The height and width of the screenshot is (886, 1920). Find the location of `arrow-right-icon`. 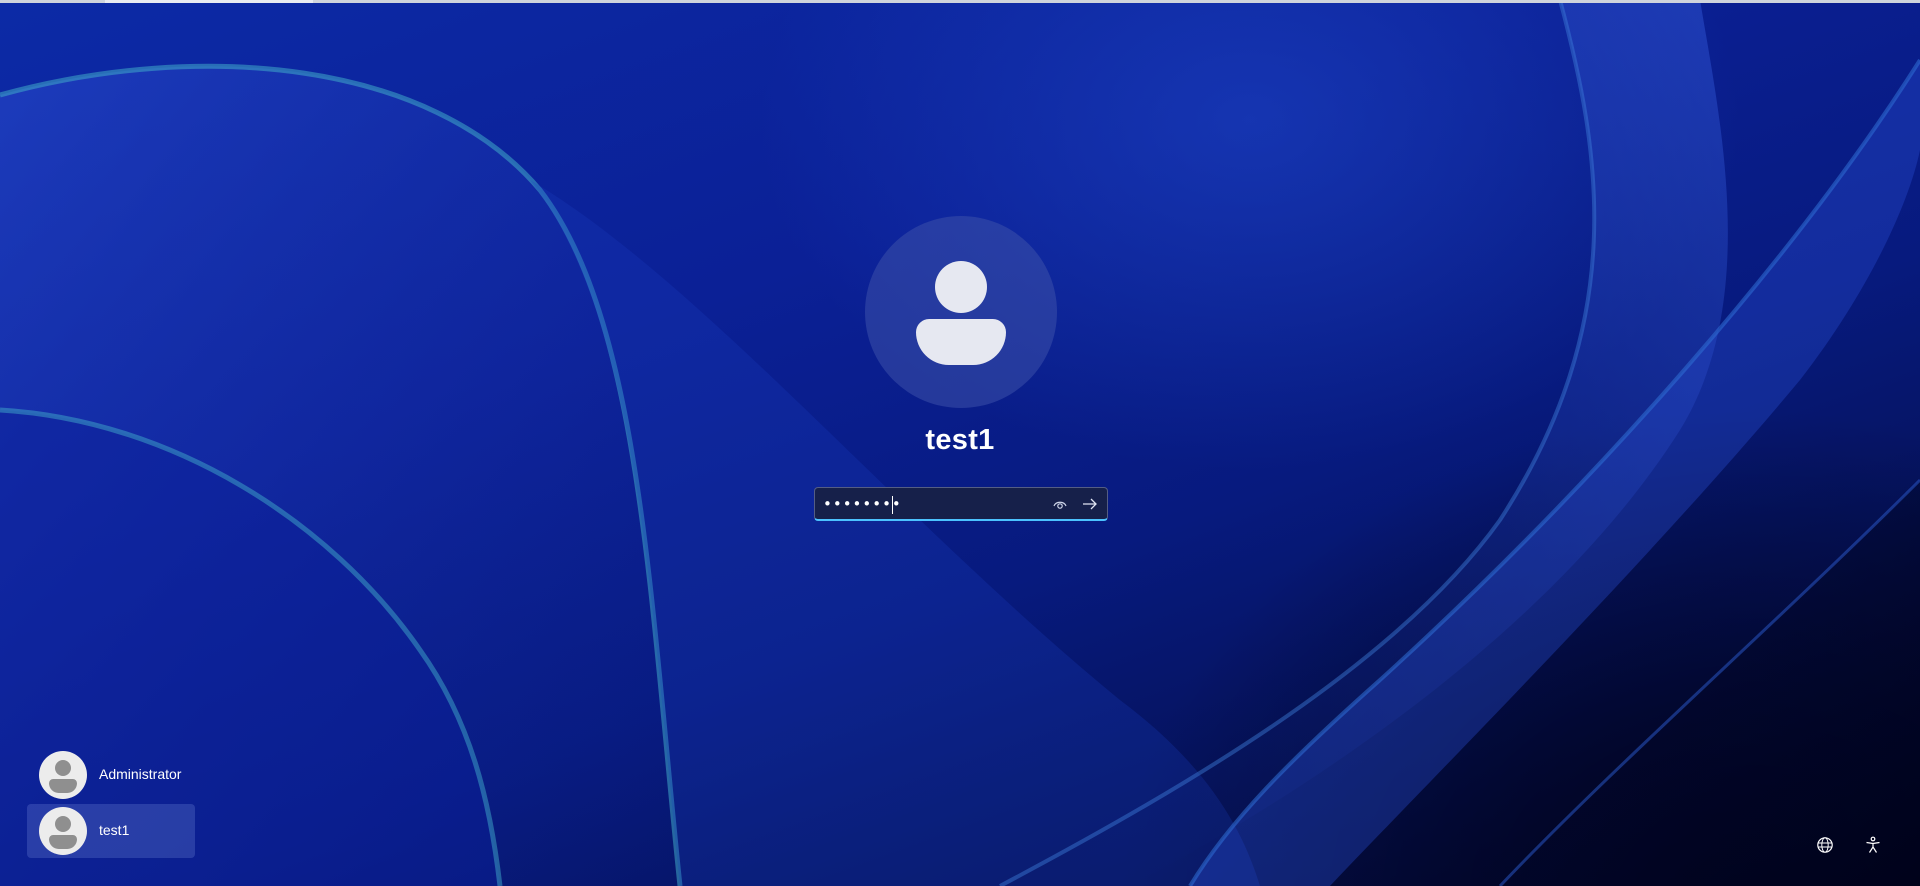

arrow-right-icon is located at coordinates (1090, 504).